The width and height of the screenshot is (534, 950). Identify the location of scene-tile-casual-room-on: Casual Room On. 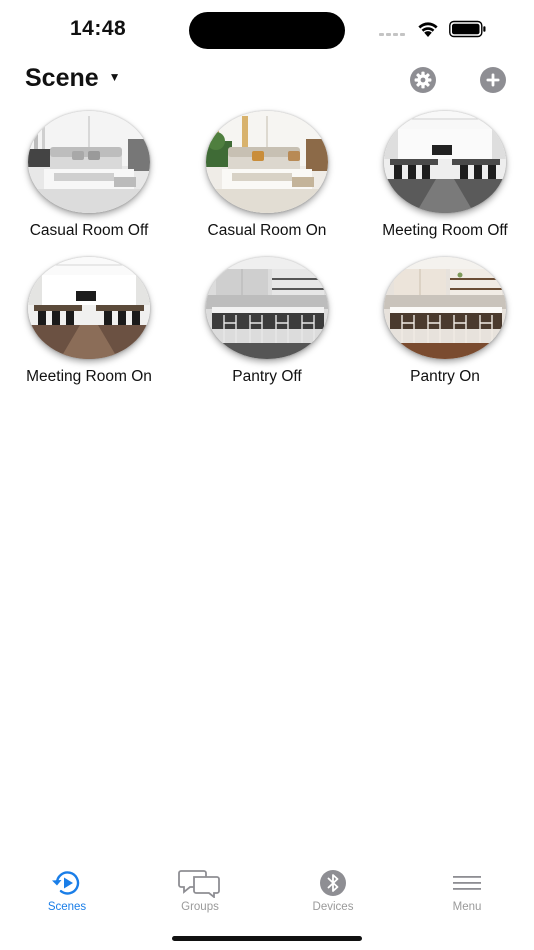
(267, 178).